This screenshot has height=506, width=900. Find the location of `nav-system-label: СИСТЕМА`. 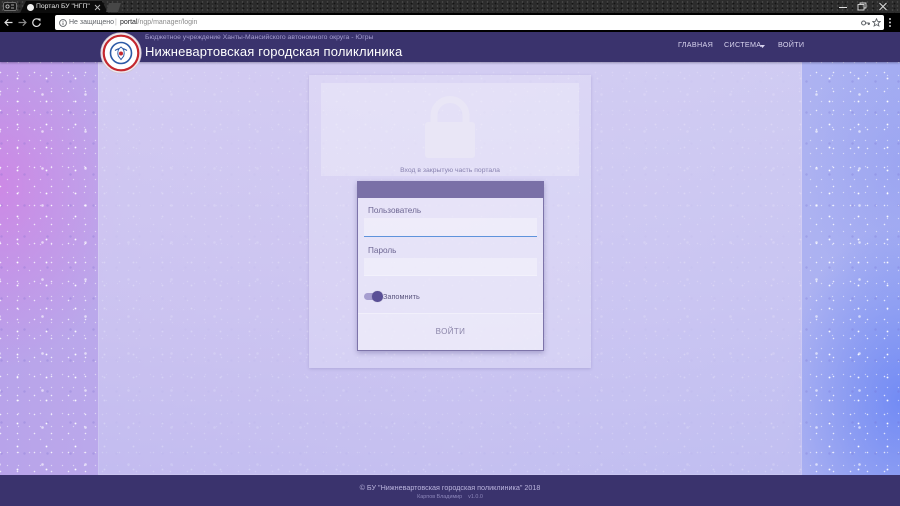

nav-system-label: СИСТЕМА is located at coordinates (743, 44).